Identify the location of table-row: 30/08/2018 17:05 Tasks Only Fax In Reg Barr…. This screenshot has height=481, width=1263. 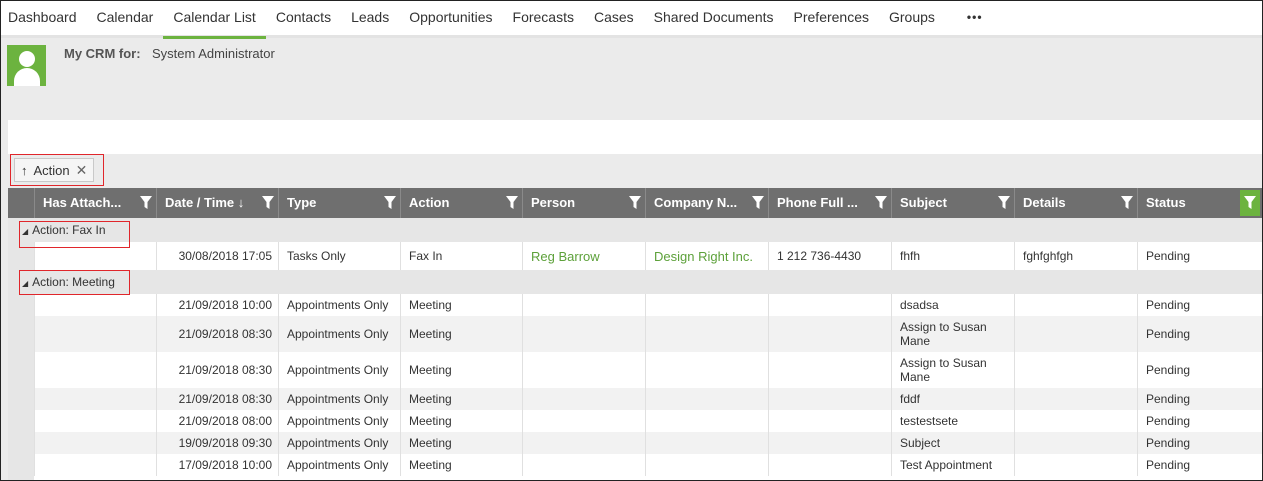
(648, 256).